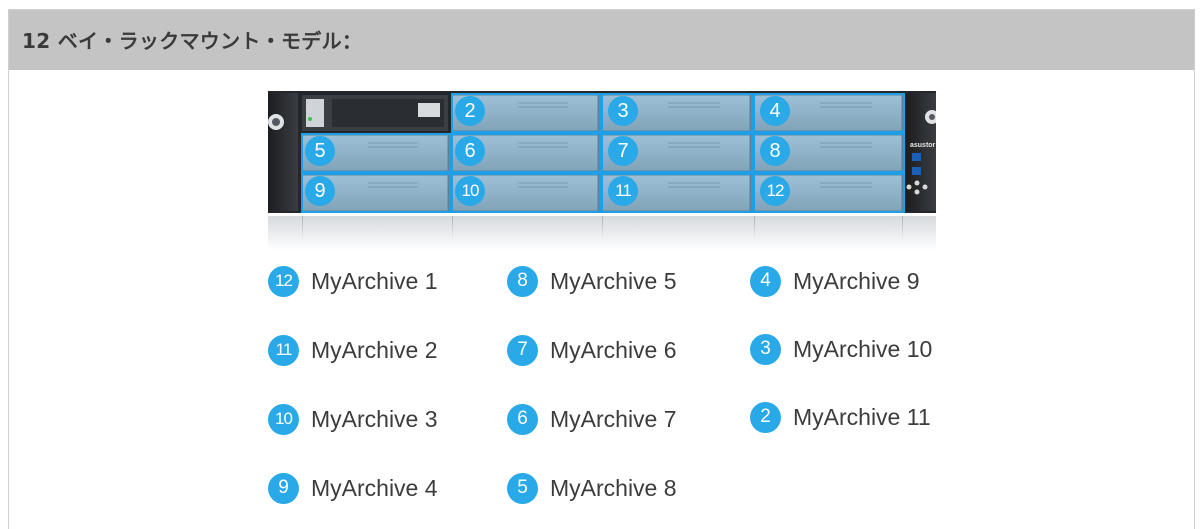 This screenshot has height=529, width=1203. I want to click on legend-item: 3 MyArchive 10, so click(841, 349).